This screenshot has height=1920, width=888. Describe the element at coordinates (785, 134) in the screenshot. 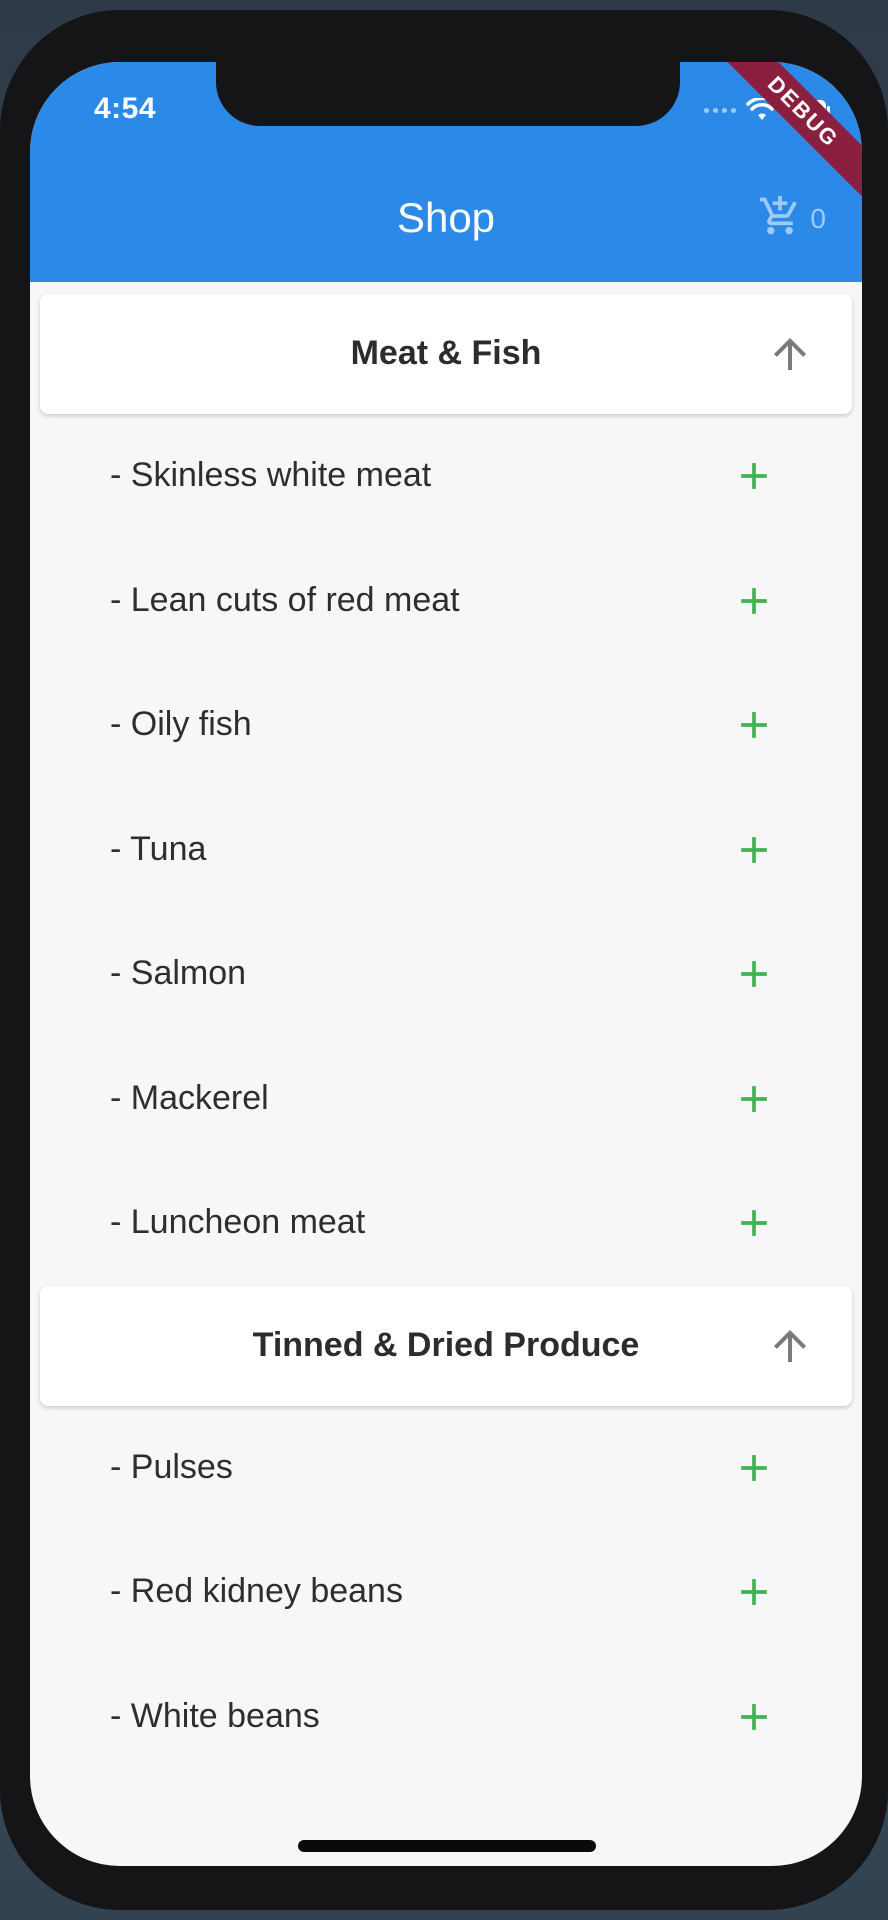

I see `debug-banner: DEBUG` at that location.